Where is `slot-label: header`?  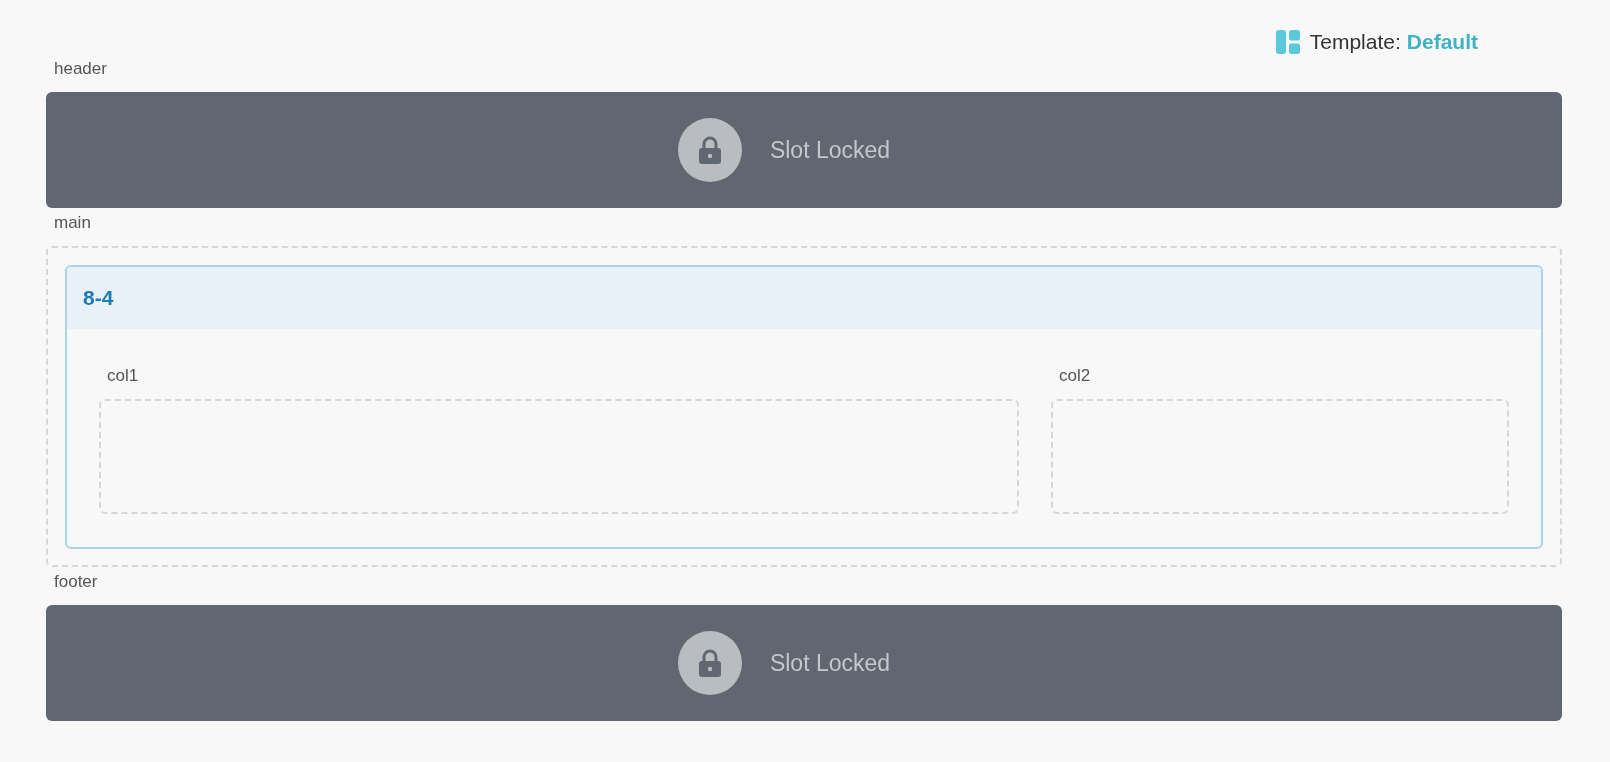
slot-label: header is located at coordinates (80, 69).